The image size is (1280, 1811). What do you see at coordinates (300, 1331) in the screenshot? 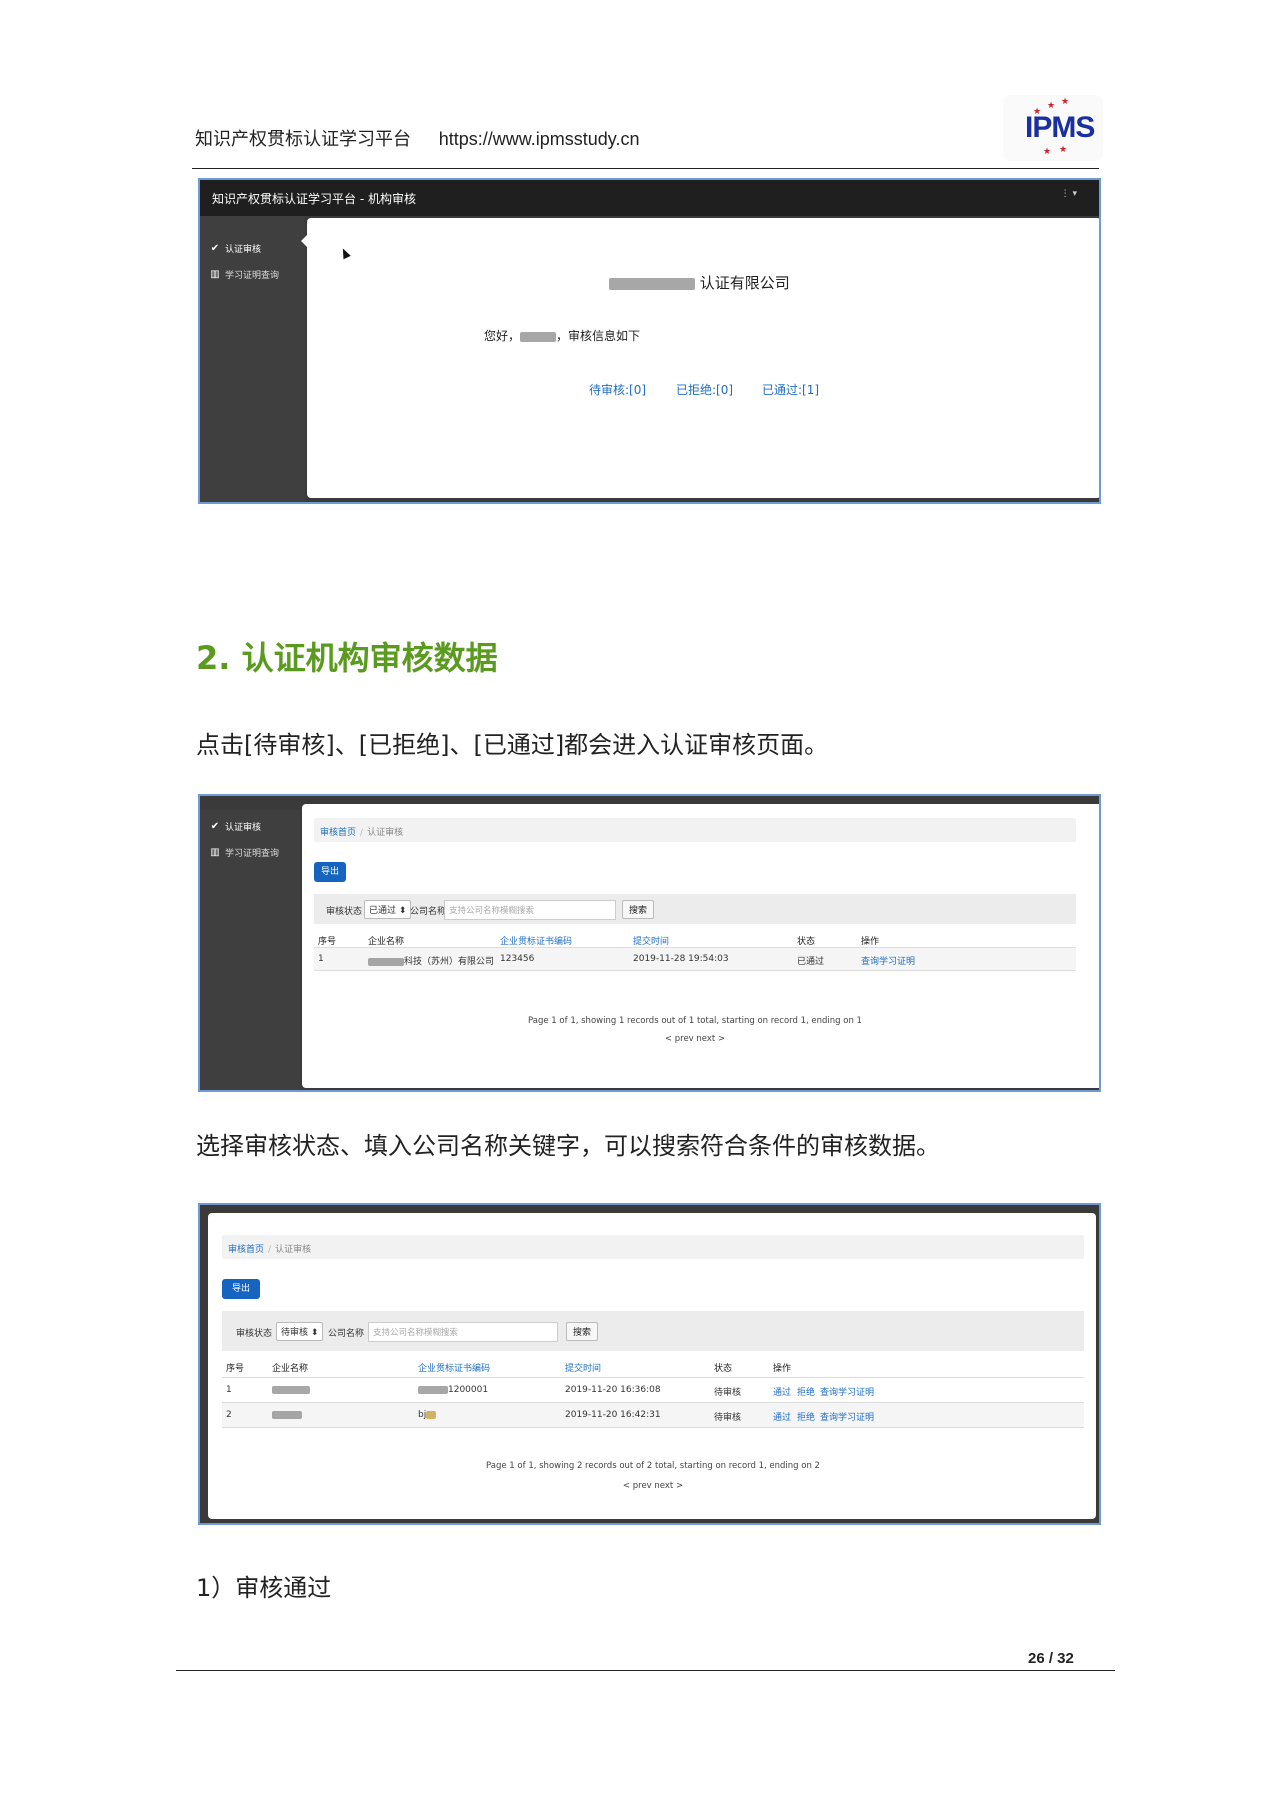
I see `status-select: 待审核 ⬍` at bounding box center [300, 1331].